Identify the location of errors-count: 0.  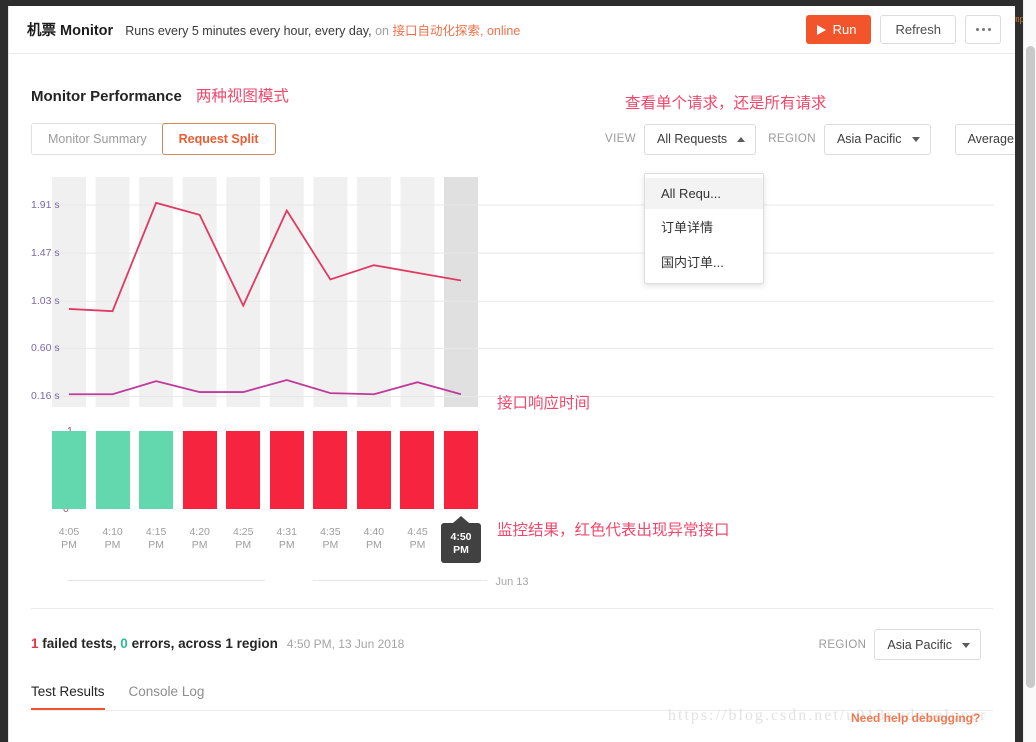
(124, 643).